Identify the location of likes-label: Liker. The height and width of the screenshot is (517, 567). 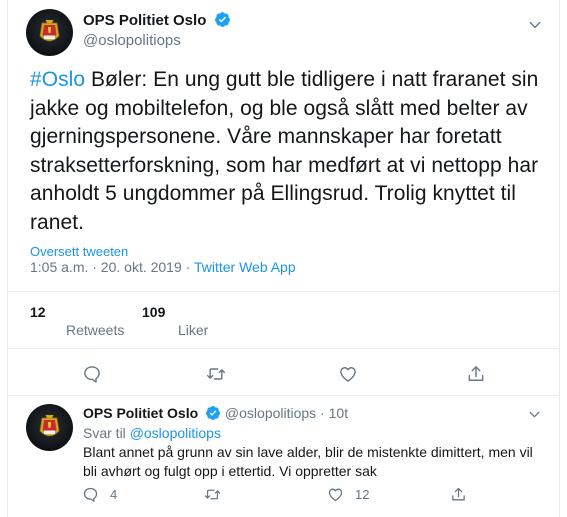
(193, 330).